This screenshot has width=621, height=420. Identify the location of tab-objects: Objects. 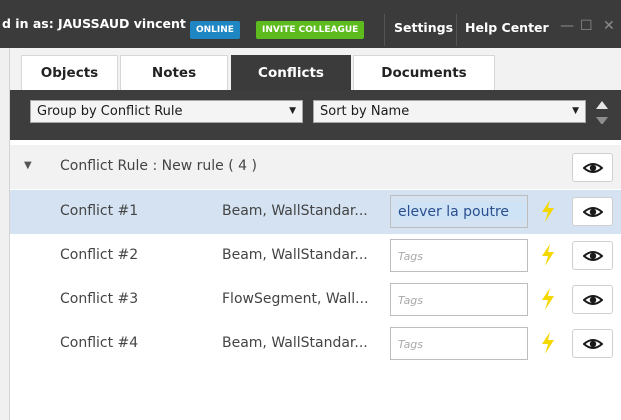
(69, 72).